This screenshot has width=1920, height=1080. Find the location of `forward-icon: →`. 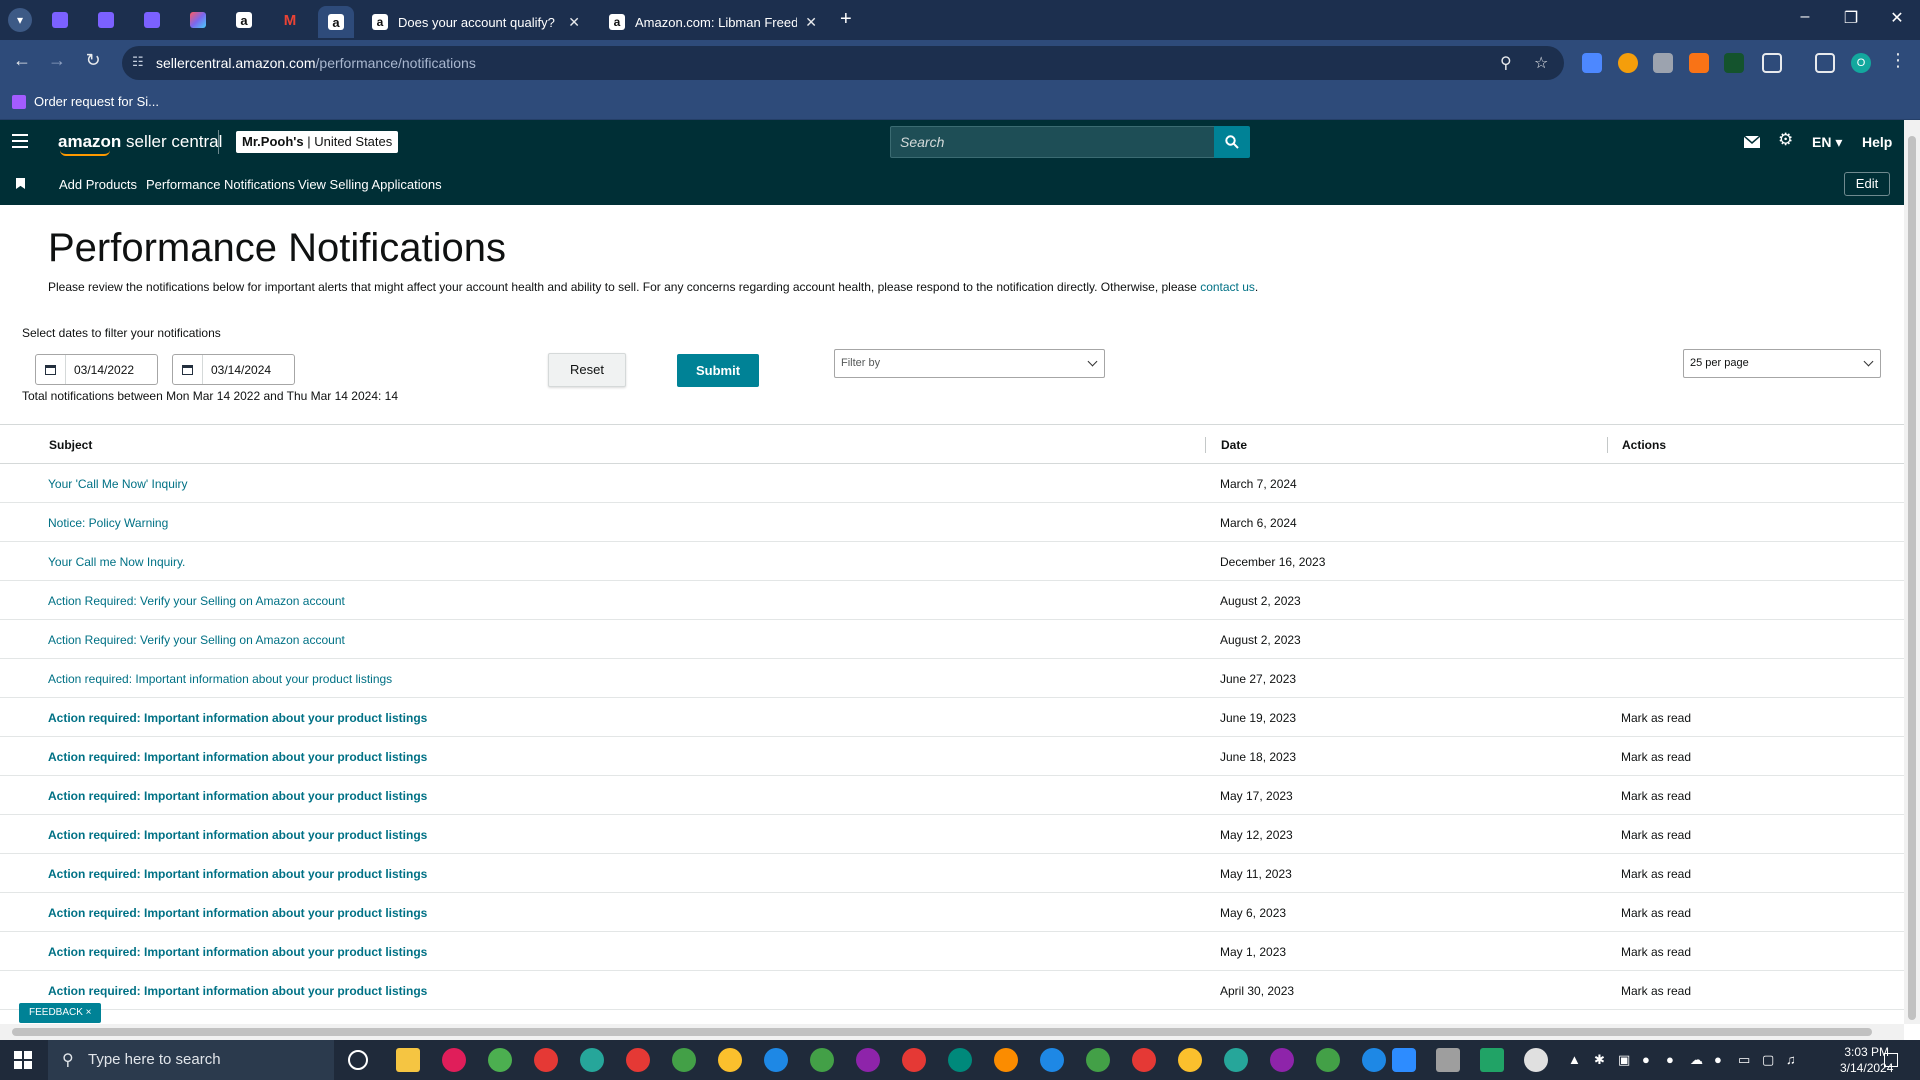

forward-icon: → is located at coordinates (57, 60).